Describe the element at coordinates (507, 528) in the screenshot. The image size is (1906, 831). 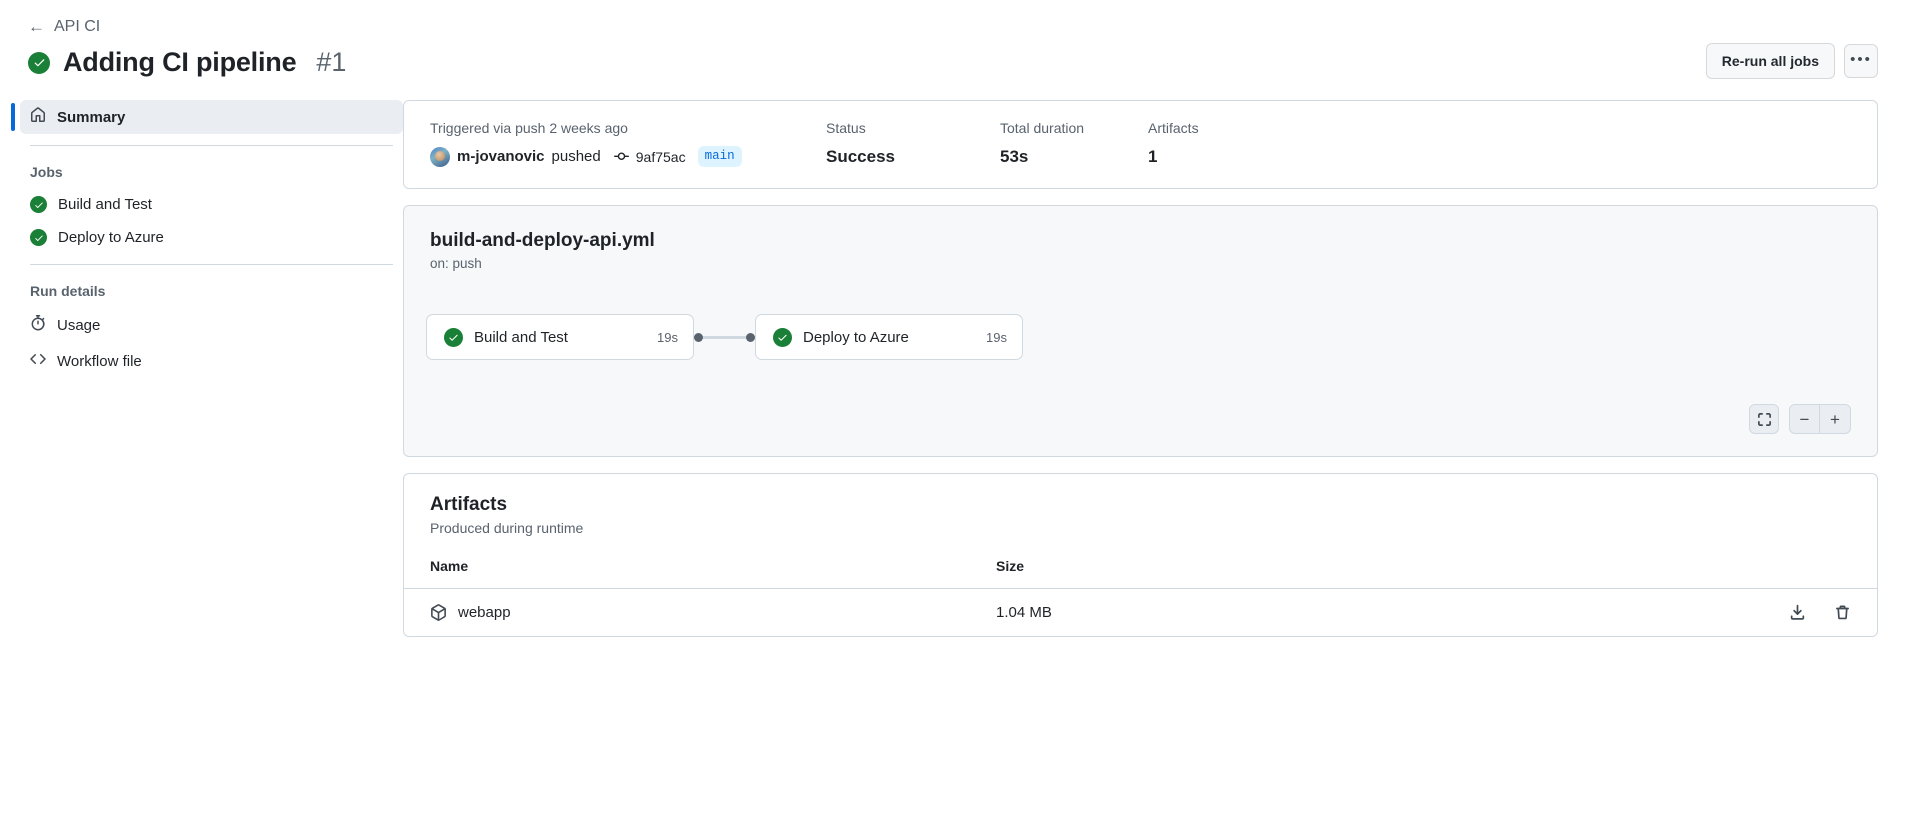
I see `artifacts-subtitle: Produced during runtime` at that location.